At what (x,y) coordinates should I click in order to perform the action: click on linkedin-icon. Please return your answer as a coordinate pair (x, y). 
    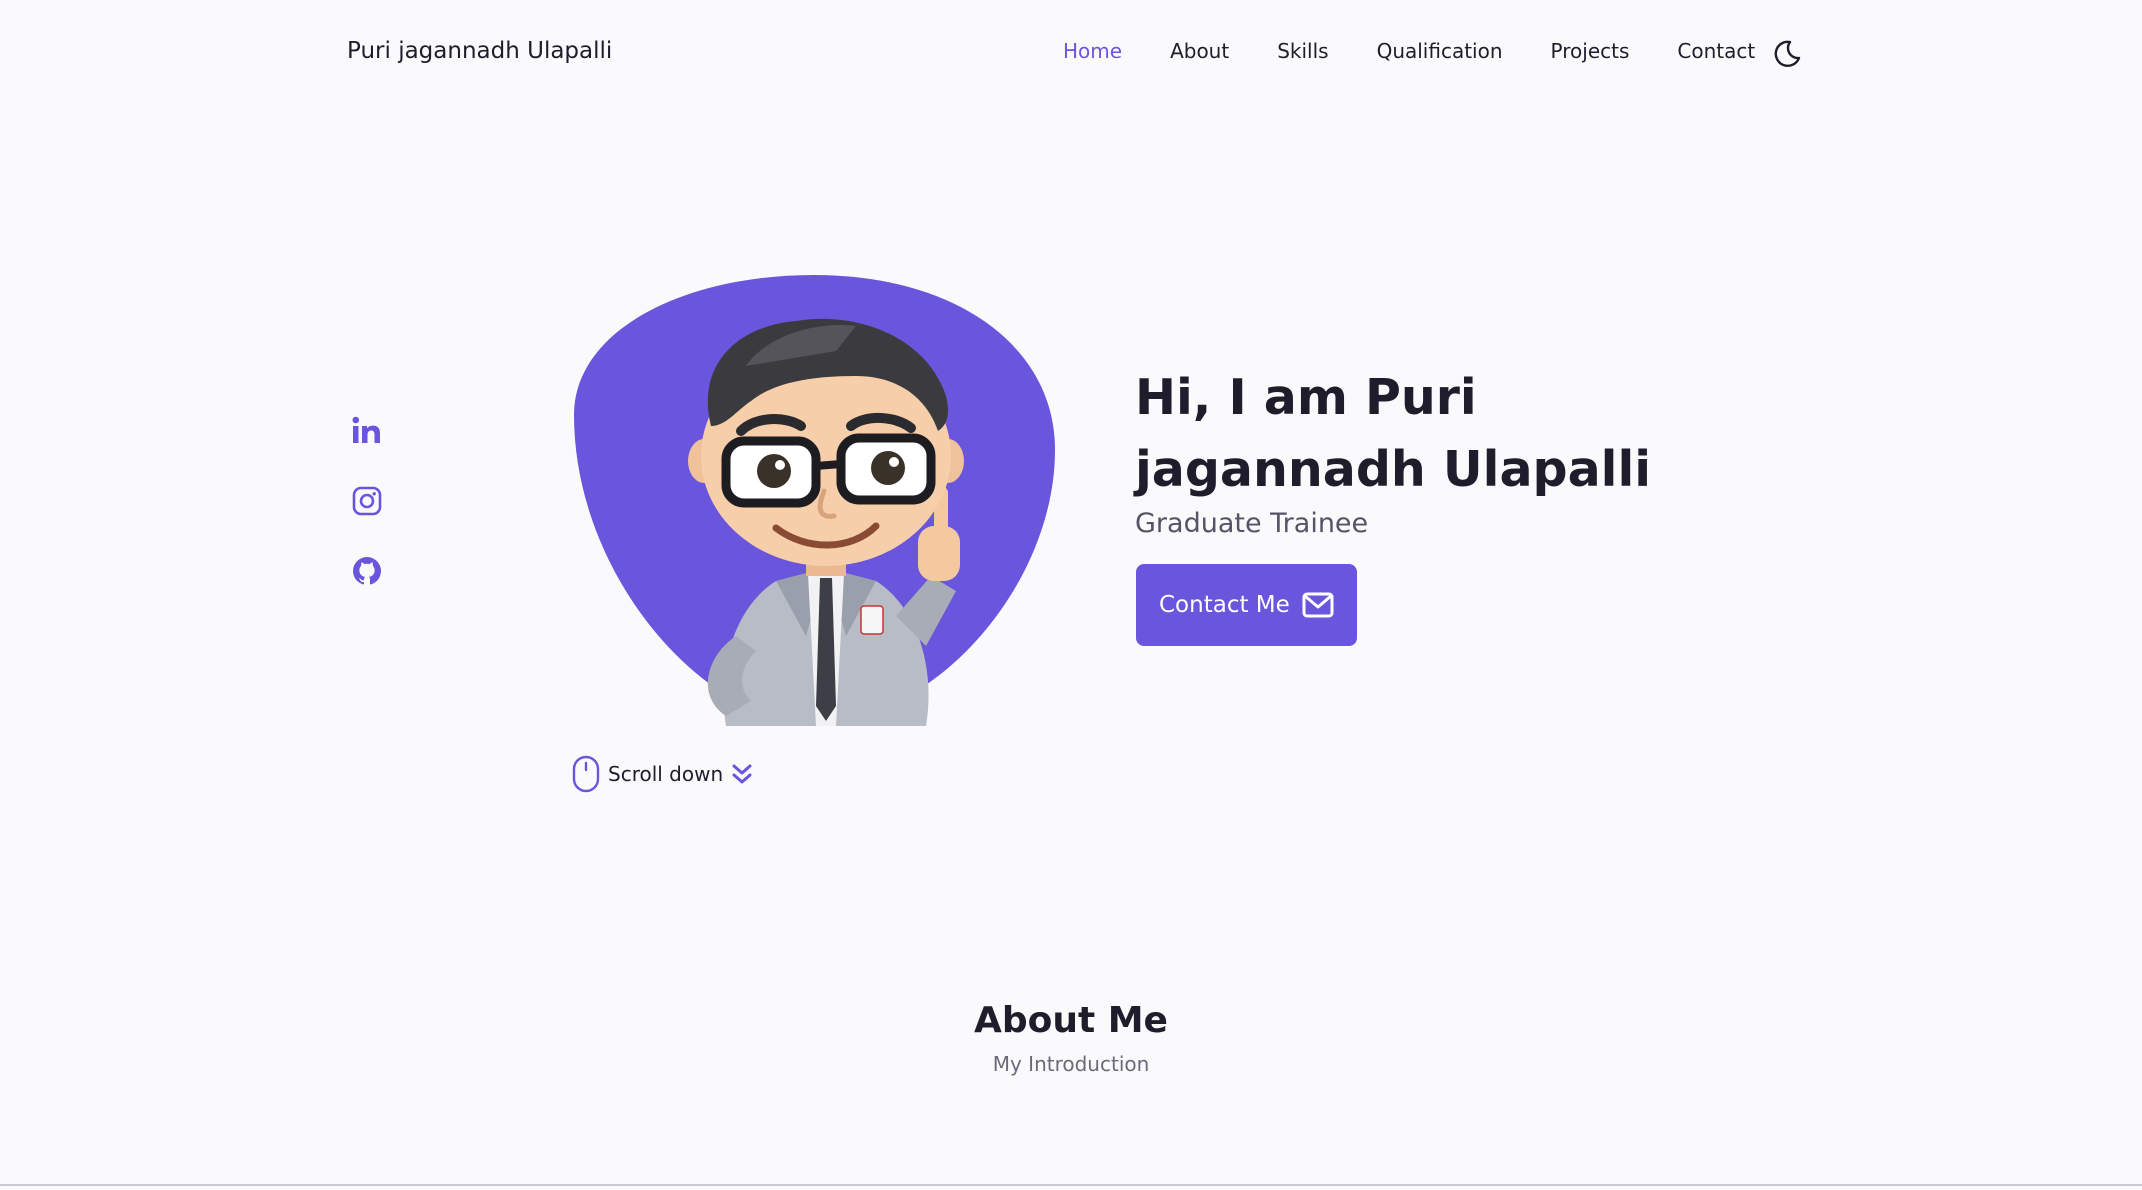
    Looking at the image, I should click on (367, 431).